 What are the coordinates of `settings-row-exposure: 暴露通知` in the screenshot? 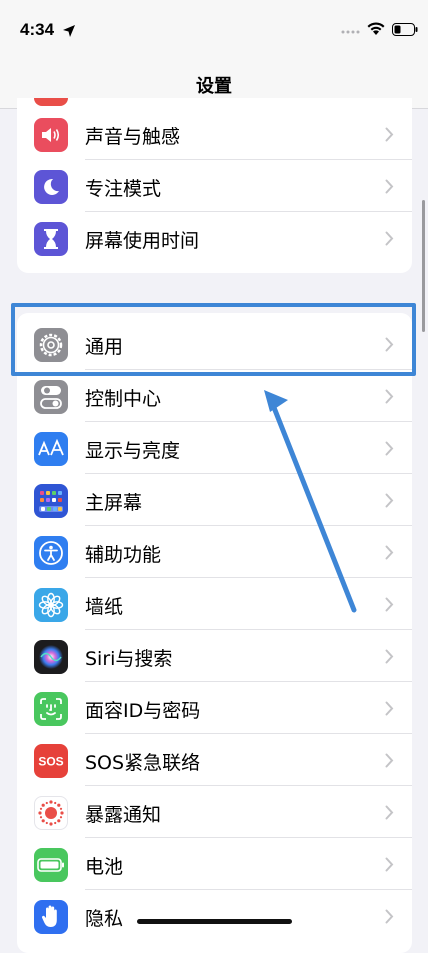 It's located at (214, 812).